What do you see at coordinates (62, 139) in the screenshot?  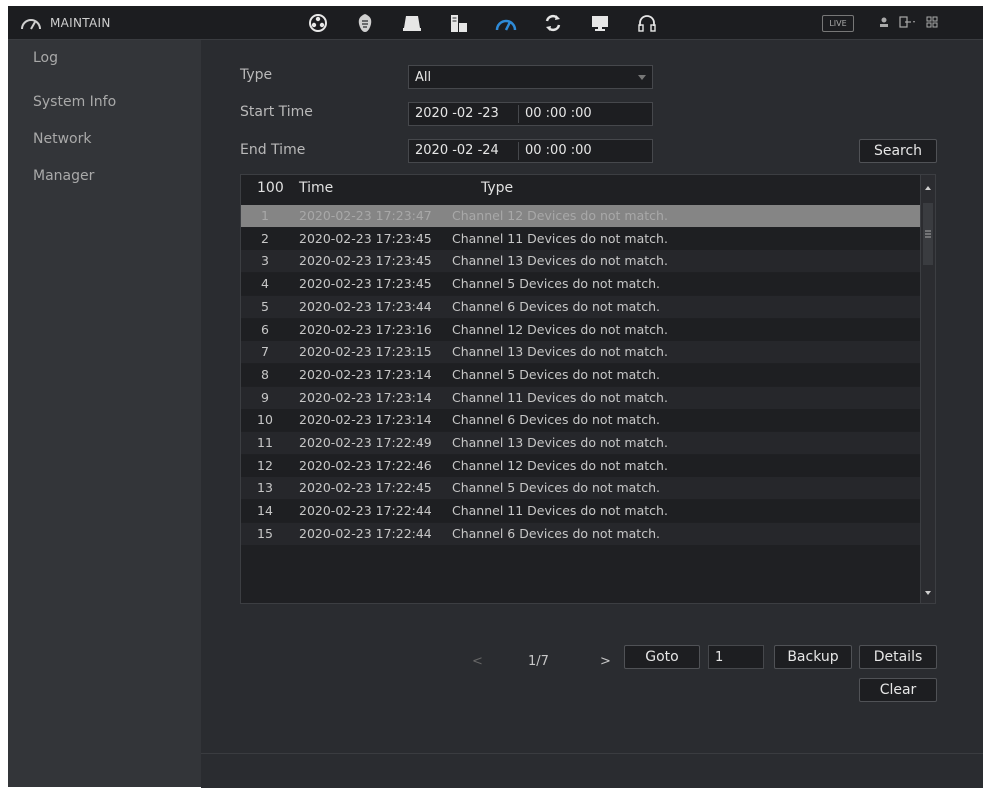 I see `sidebar-item-network: Network` at bounding box center [62, 139].